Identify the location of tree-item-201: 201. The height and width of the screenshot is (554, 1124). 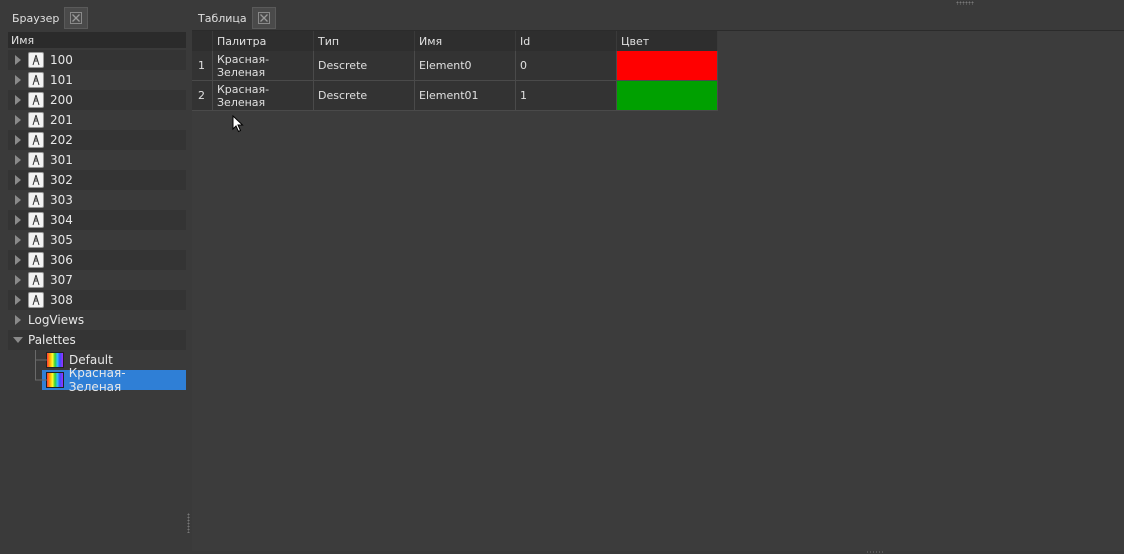
(97, 120).